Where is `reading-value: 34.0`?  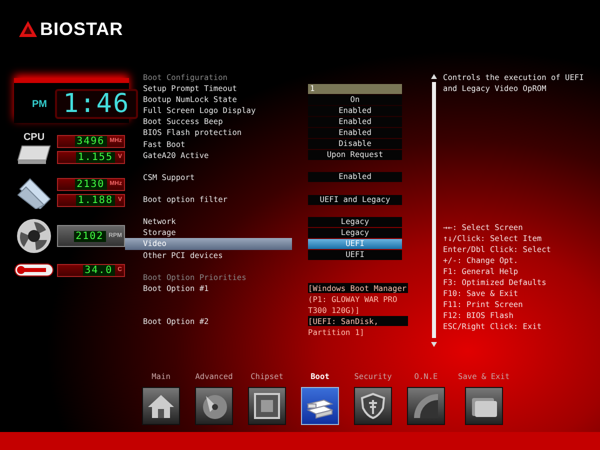 reading-value: 34.0 is located at coordinates (98, 270).